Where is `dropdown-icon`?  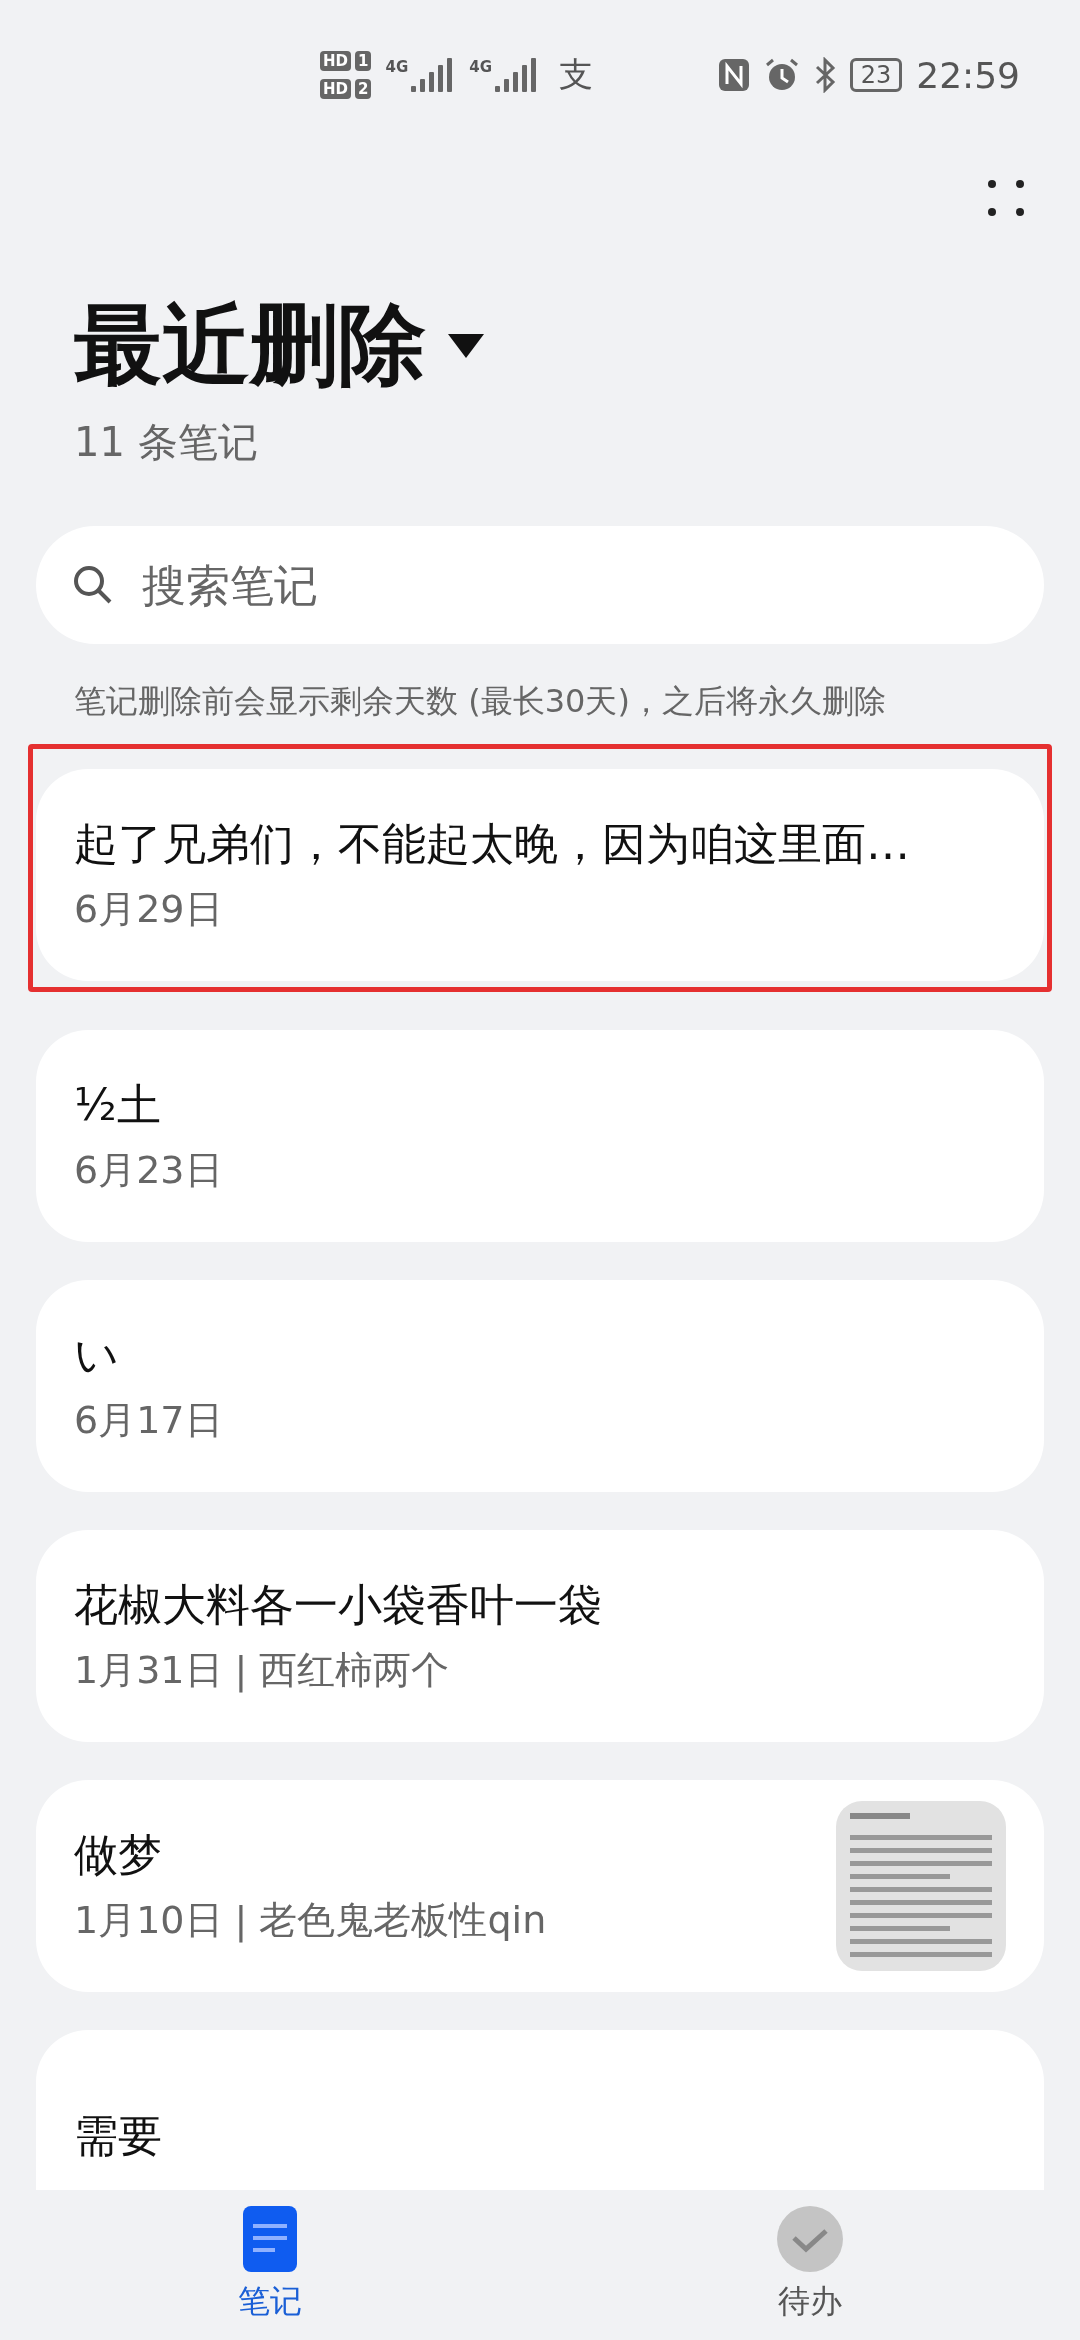
dropdown-icon is located at coordinates (466, 345).